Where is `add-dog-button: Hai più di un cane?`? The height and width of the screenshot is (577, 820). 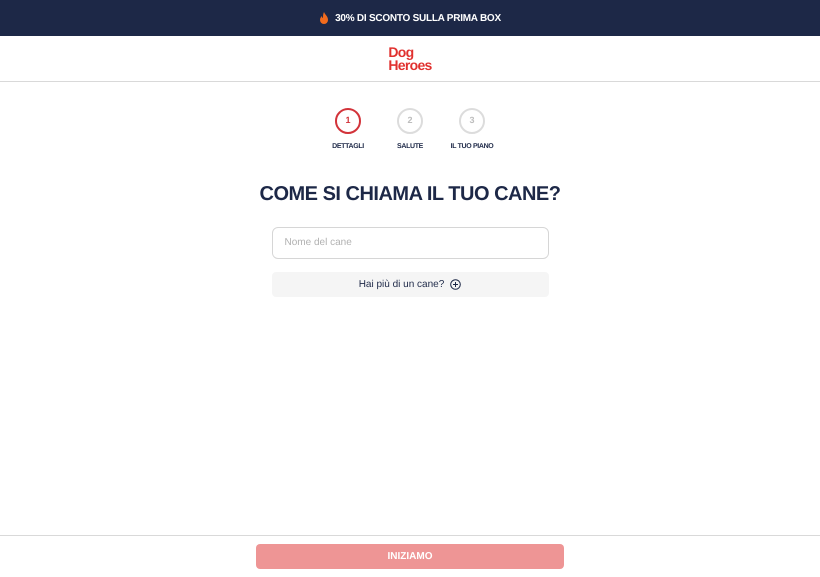
add-dog-button: Hai più di un cane? is located at coordinates (410, 284).